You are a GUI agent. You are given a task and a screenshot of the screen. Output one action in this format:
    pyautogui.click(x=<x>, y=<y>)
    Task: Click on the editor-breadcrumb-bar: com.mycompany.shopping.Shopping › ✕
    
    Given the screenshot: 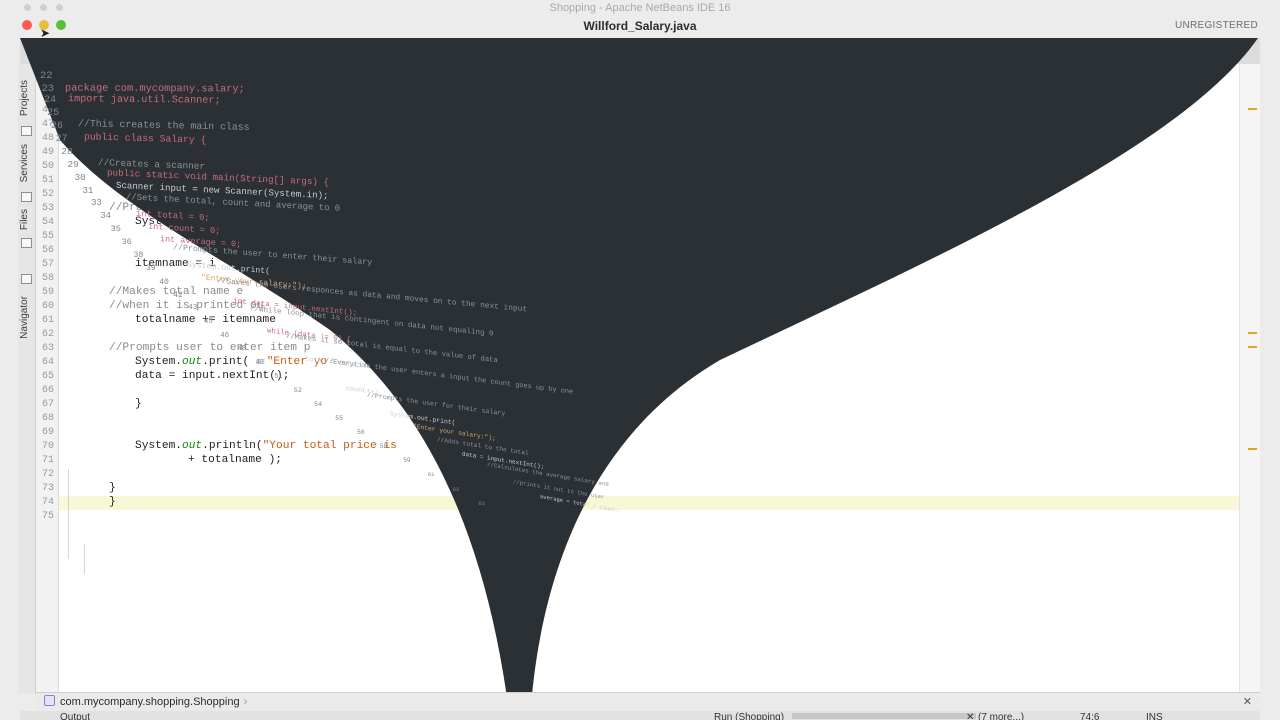 What is the action you would take?
    pyautogui.click(x=648, y=701)
    